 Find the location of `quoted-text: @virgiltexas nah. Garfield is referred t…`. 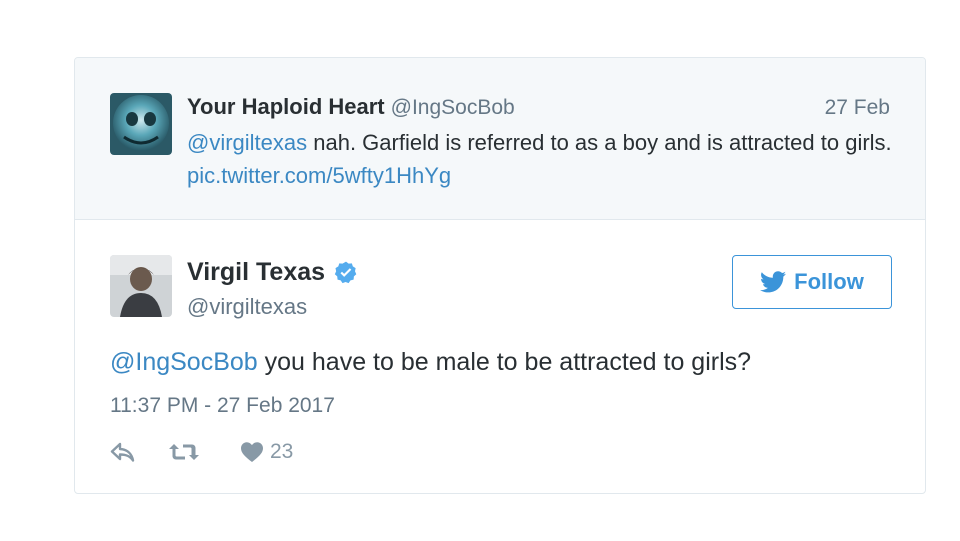

quoted-text: @virgiltexas nah. Garfield is referred t… is located at coordinates (542, 159).